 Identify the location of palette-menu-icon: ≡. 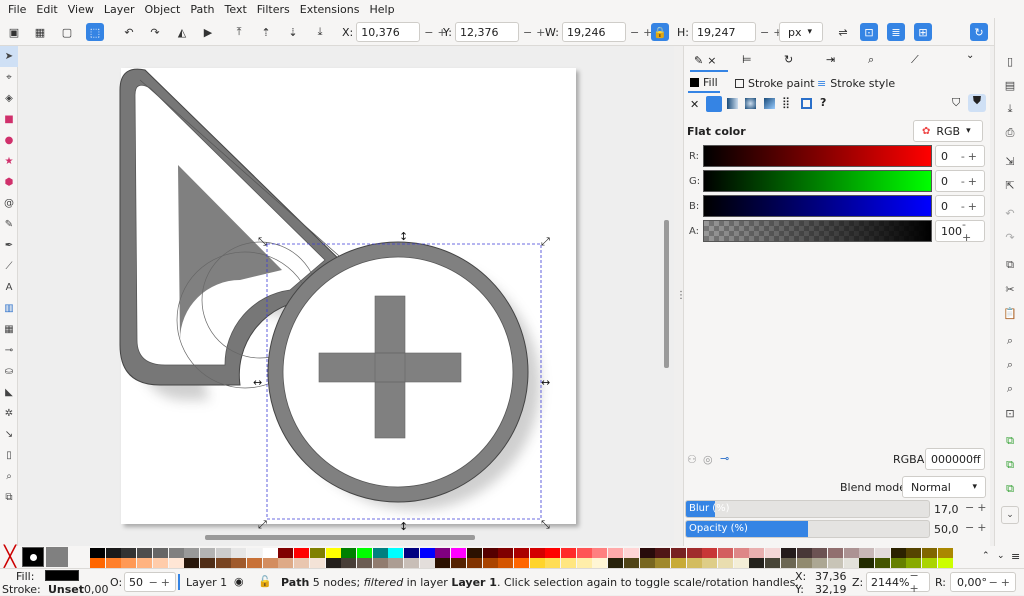
(1015, 556).